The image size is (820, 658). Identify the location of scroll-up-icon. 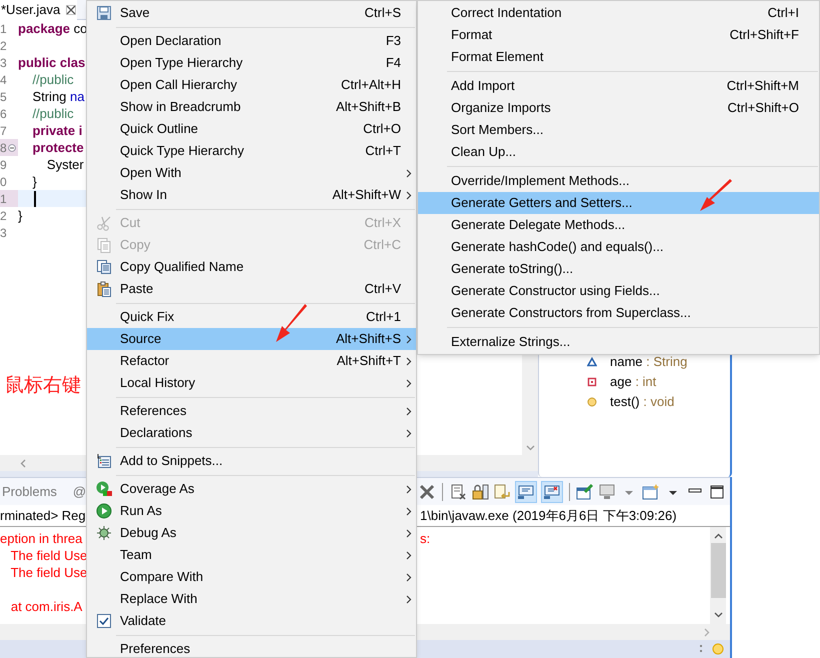
(718, 536).